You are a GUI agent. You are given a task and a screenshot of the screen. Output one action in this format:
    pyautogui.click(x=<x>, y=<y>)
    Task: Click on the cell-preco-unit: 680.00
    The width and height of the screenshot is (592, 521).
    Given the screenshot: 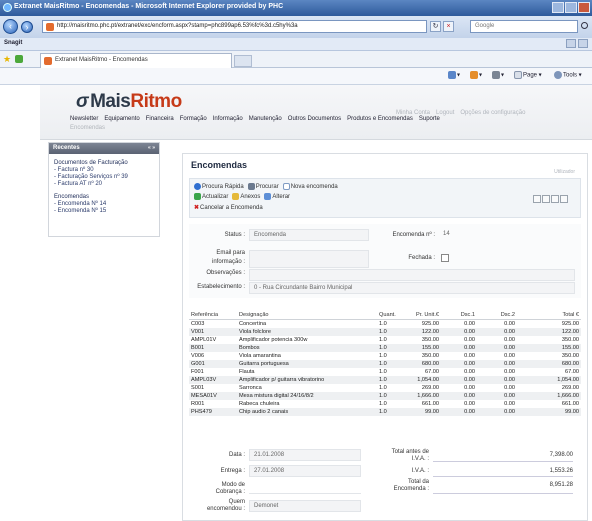 What is the action you would take?
    pyautogui.click(x=421, y=364)
    